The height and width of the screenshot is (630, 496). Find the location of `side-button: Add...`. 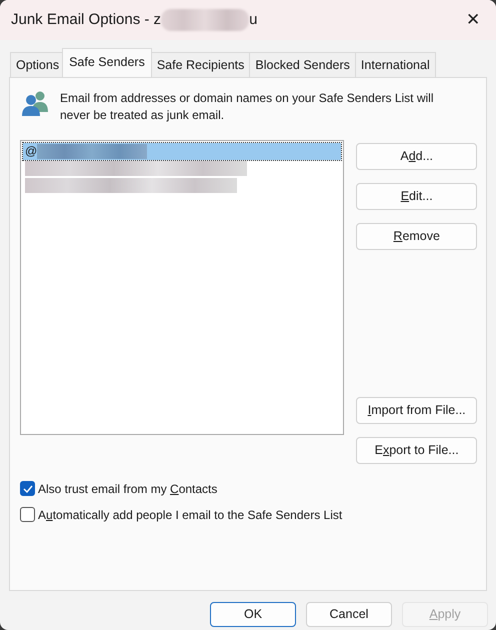

side-button: Add... is located at coordinates (416, 156).